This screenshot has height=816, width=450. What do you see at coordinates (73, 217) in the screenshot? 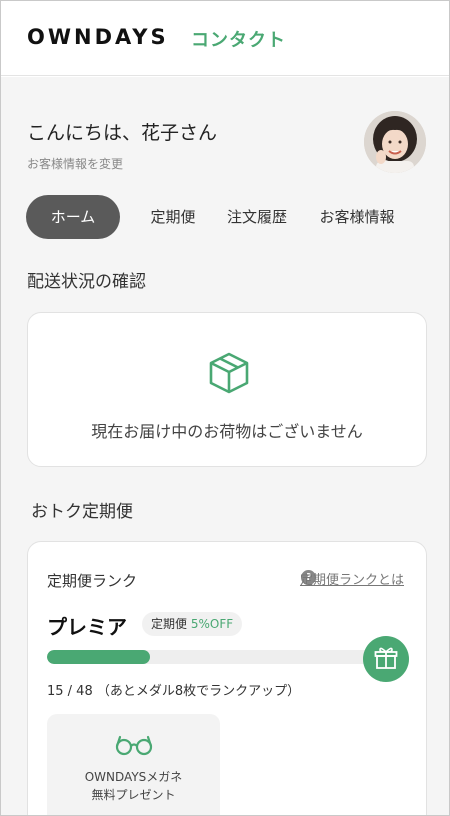
I see `tab-home: ホーム` at bounding box center [73, 217].